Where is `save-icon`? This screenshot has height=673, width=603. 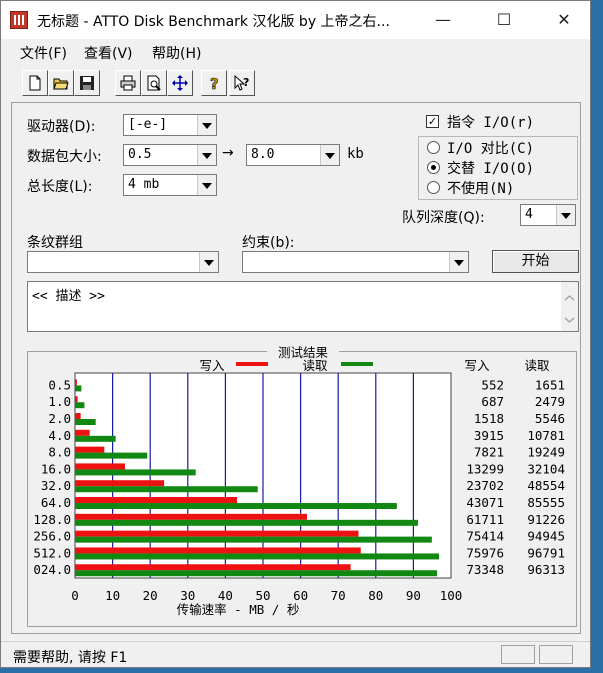
save-icon is located at coordinates (87, 83).